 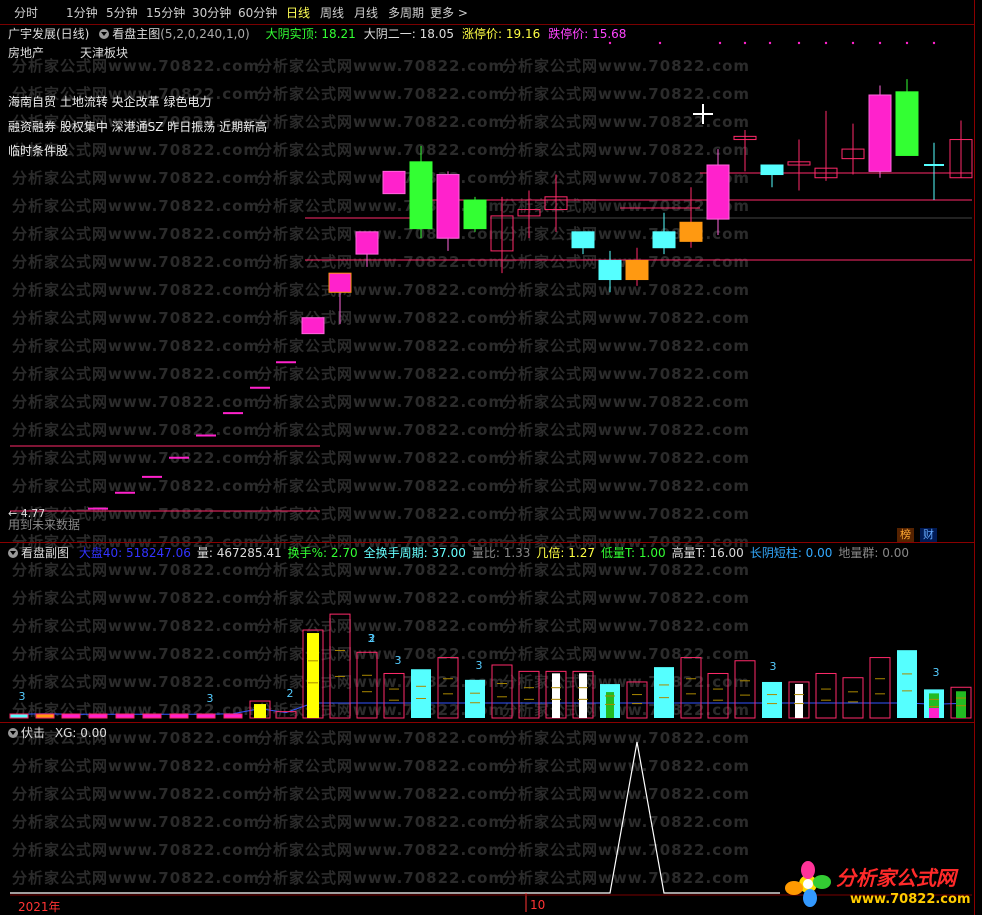 I want to click on volume-field-6: 低量T: 1.00, so click(x=633, y=553).